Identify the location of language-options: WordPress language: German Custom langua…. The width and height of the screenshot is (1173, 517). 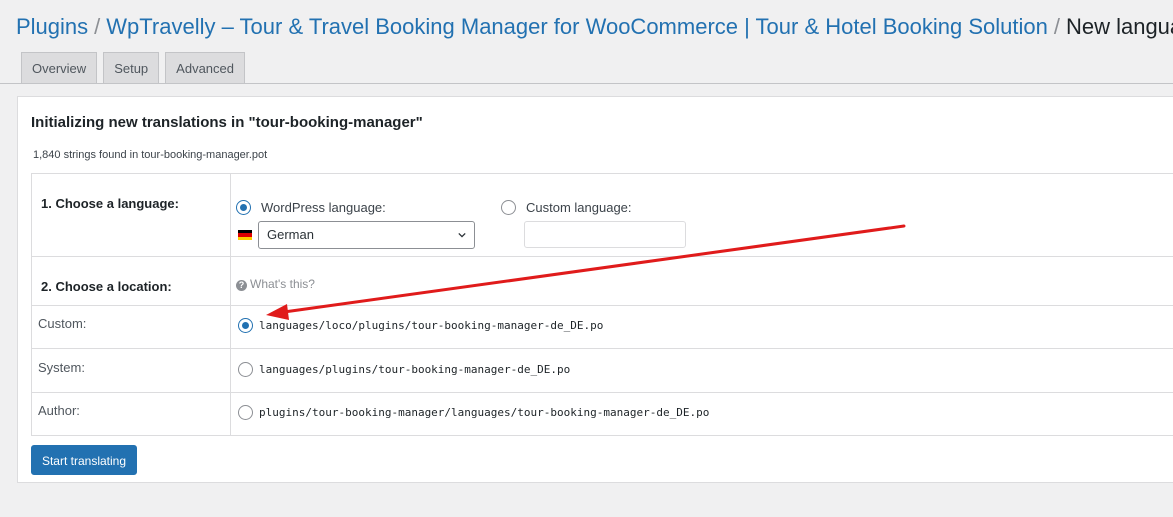
(702, 215).